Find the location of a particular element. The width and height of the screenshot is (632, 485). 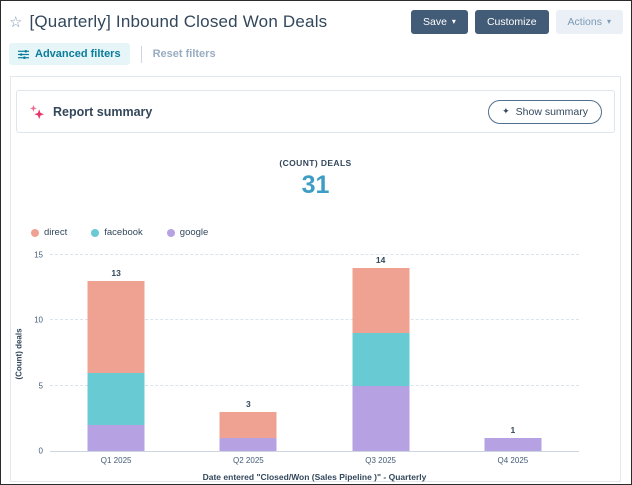

bar-total-label: 3 is located at coordinates (248, 403).